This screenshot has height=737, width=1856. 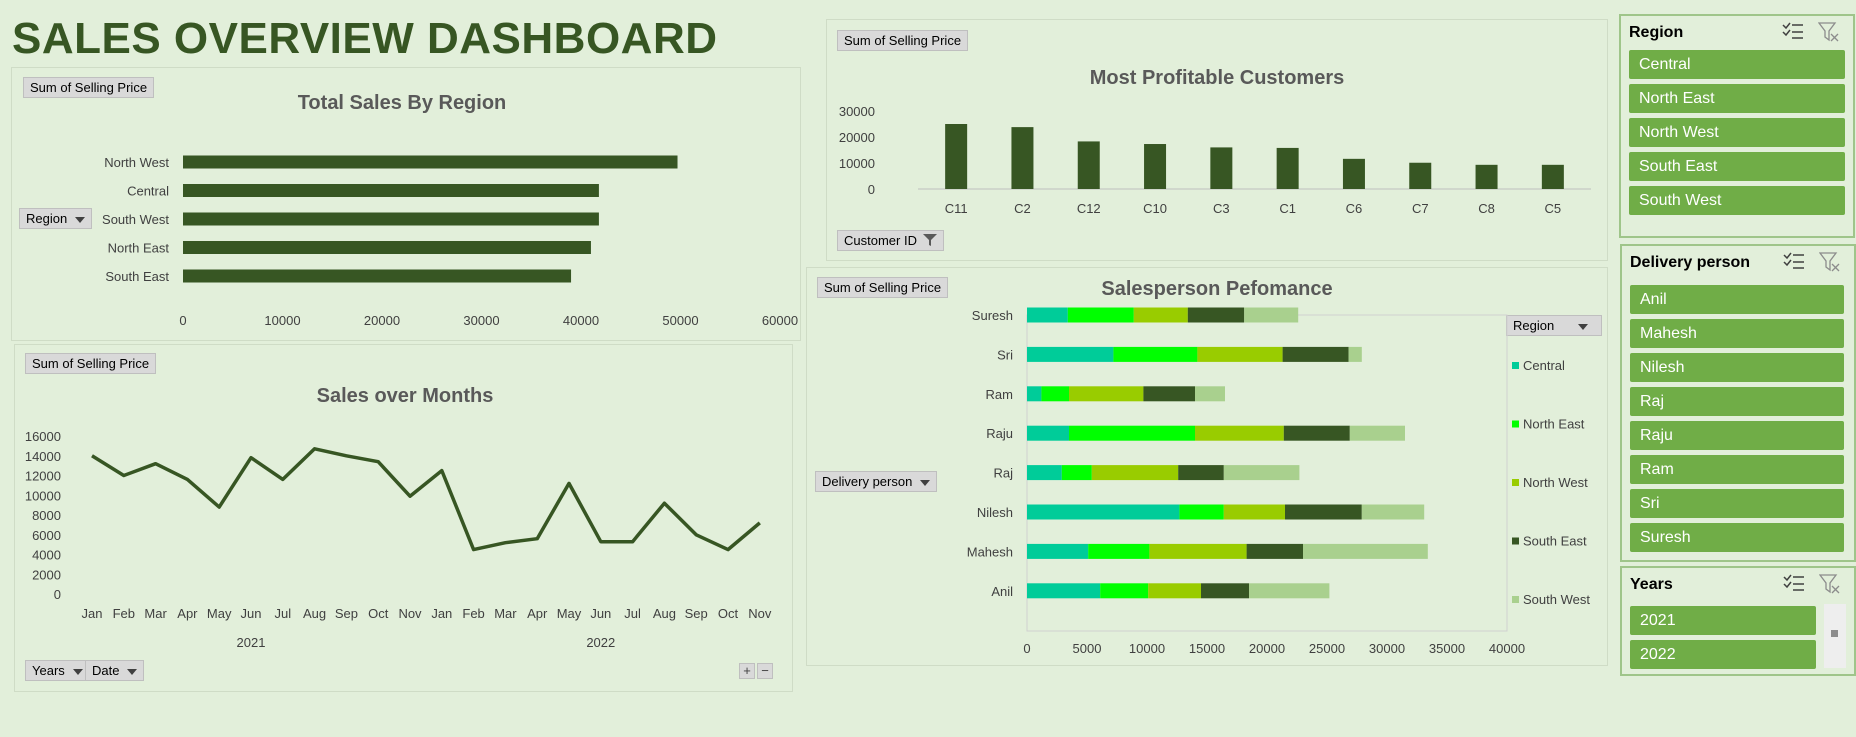 I want to click on legend-label: South East, so click(x=1555, y=541).